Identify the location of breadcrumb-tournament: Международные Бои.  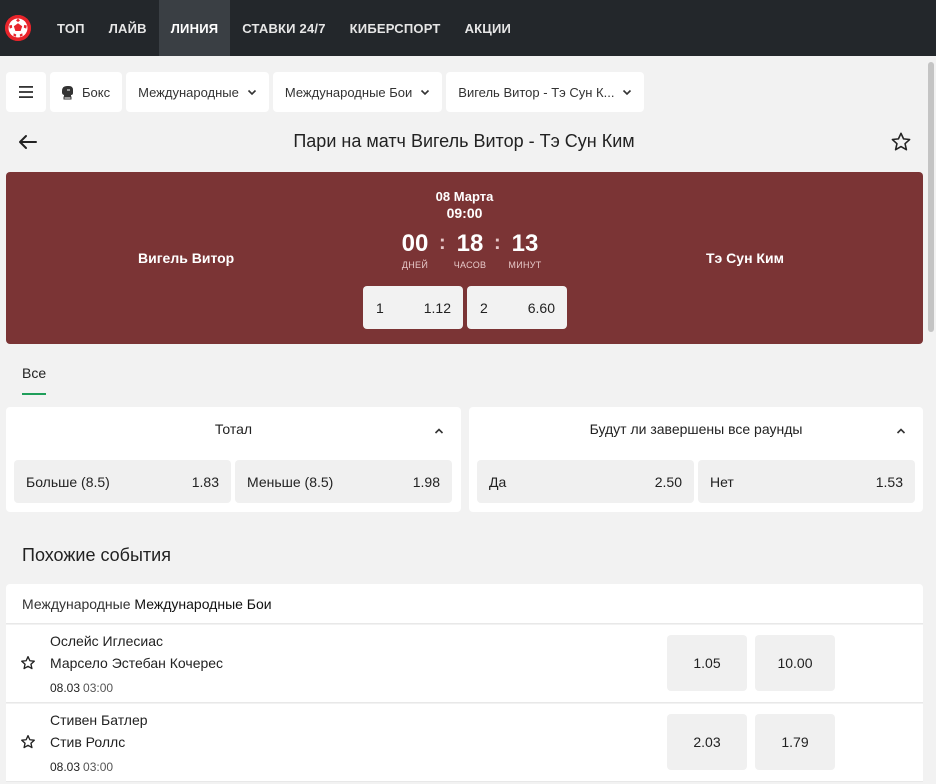
(357, 92).